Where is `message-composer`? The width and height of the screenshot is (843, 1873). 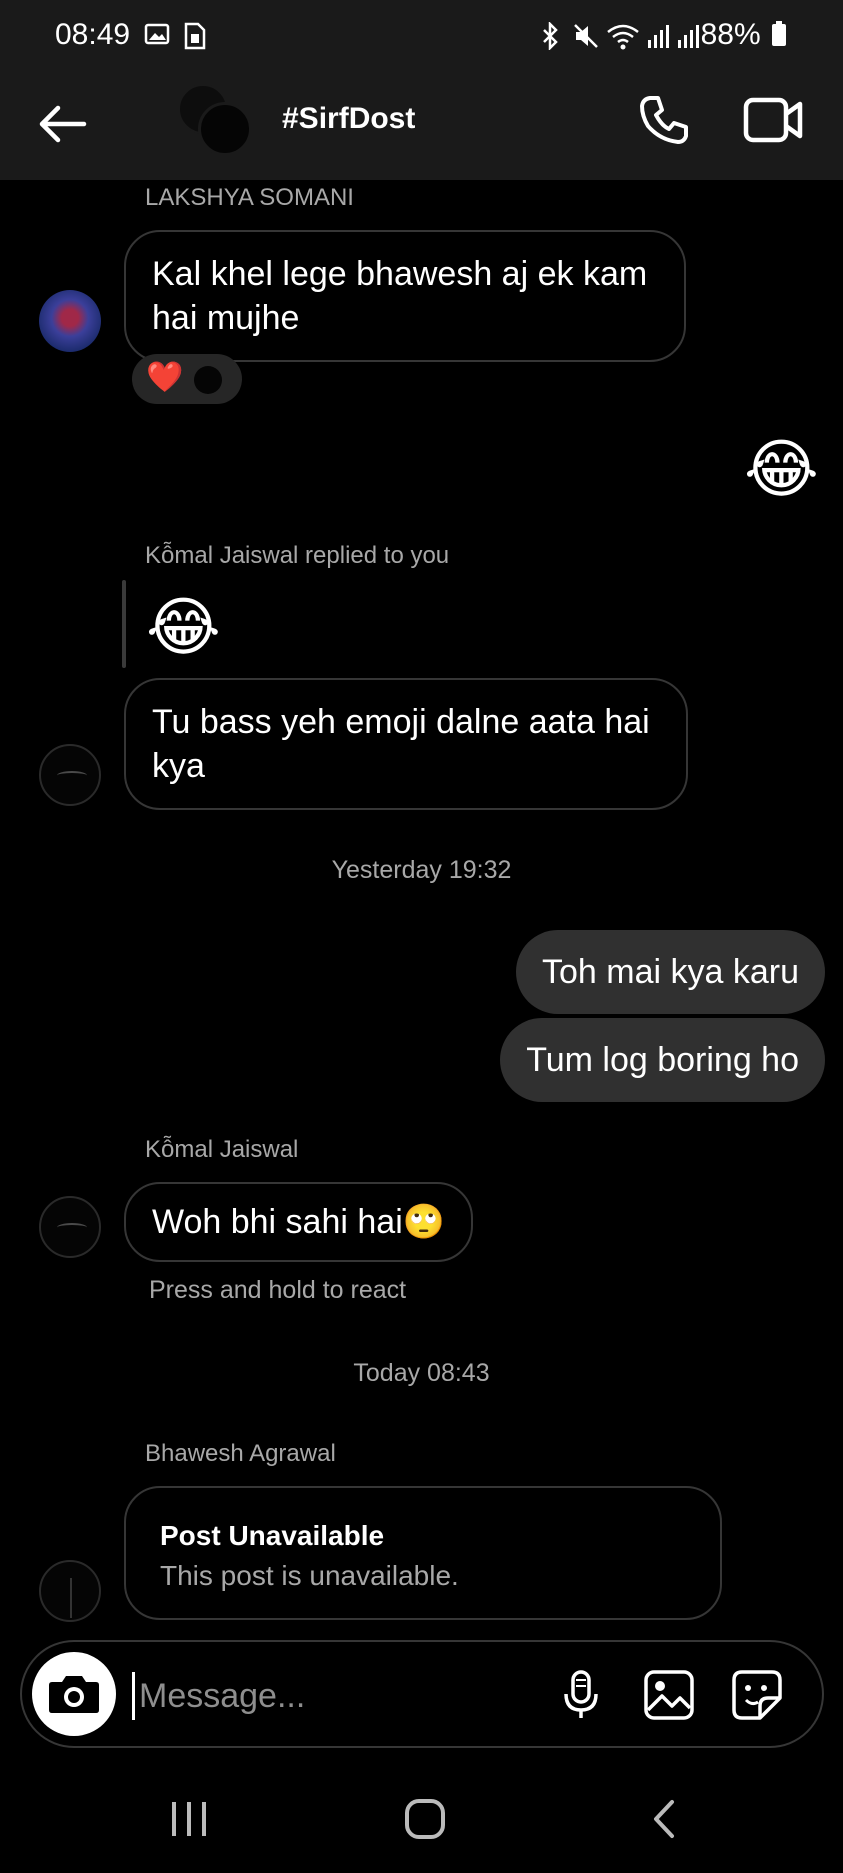 message-composer is located at coordinates (422, 1694).